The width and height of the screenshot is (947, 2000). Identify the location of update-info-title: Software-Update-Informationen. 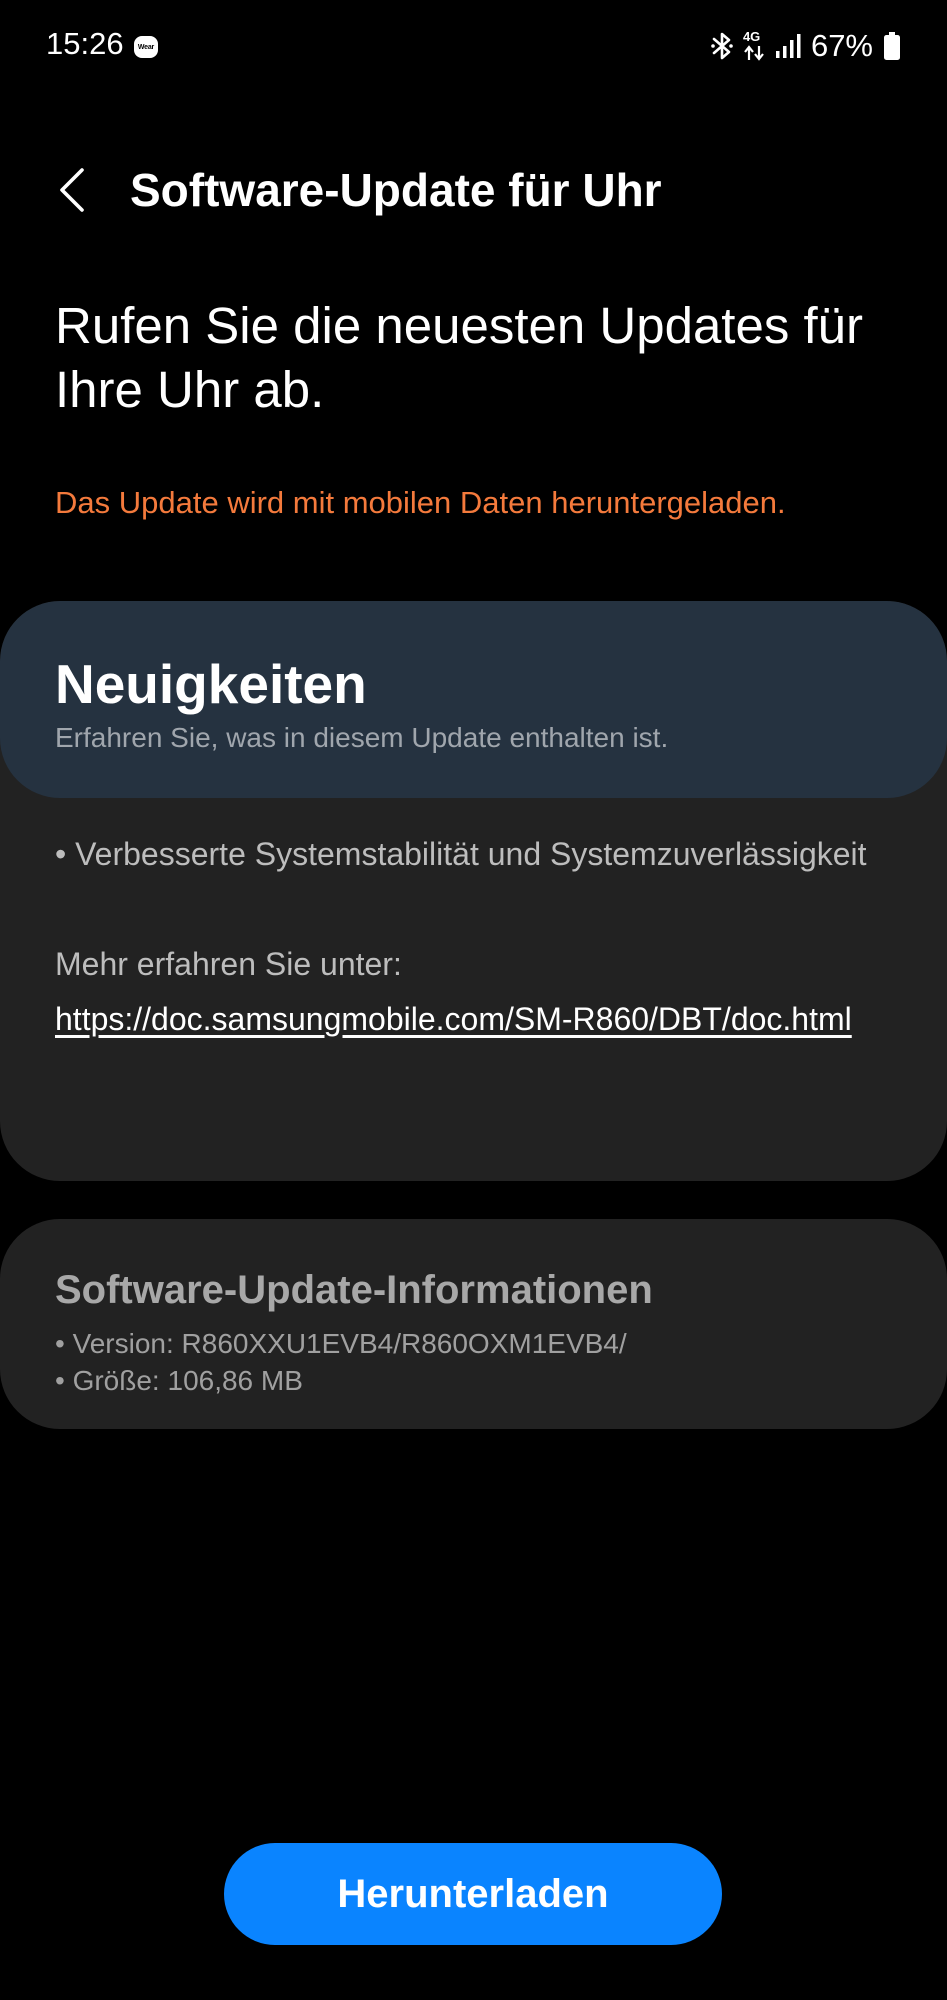
(354, 1290).